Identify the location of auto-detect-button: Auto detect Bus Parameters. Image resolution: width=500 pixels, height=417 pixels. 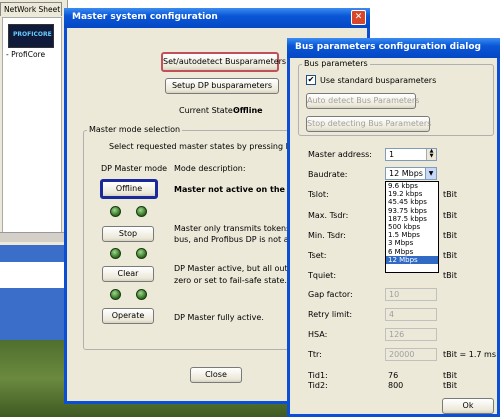
(362, 101).